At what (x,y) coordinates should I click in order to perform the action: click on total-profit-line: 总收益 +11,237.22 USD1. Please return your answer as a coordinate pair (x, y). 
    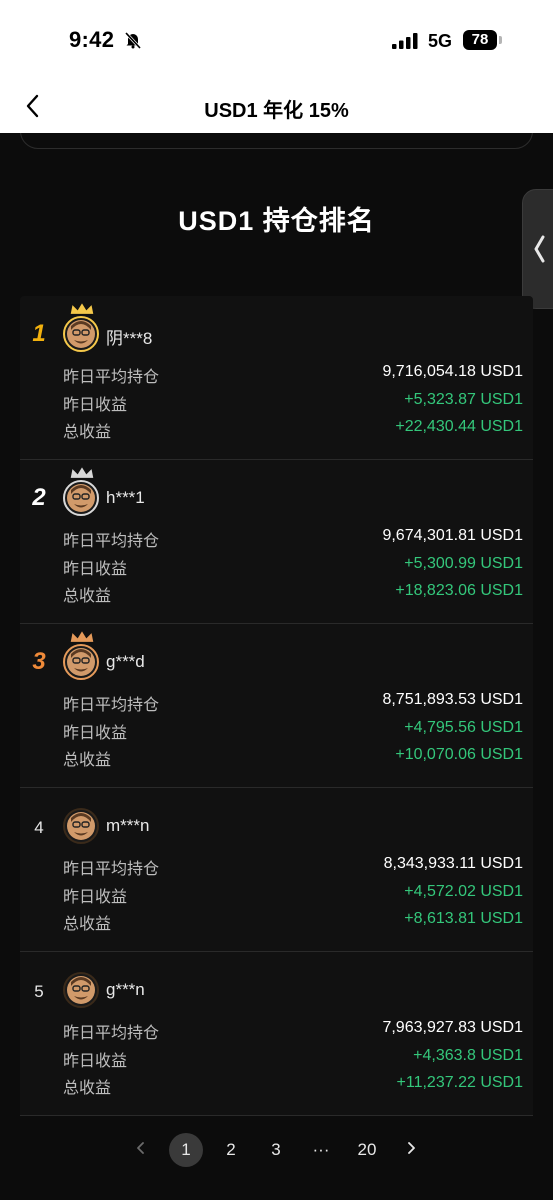
    Looking at the image, I should click on (293, 1085).